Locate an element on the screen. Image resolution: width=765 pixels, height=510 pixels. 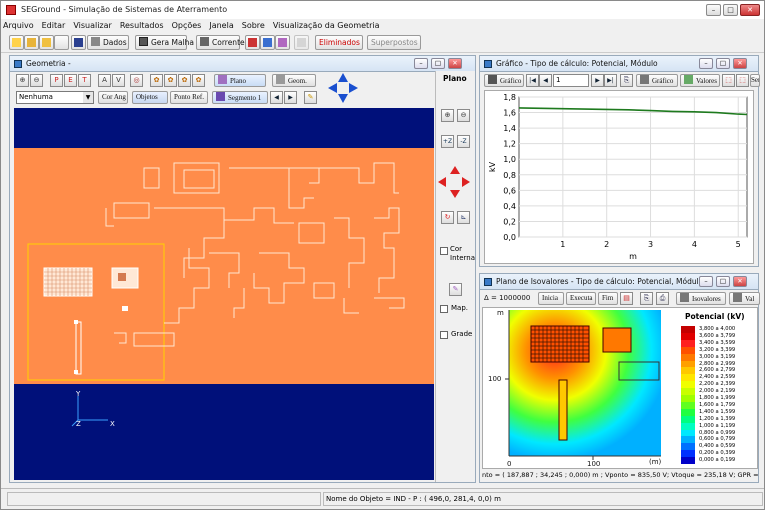
palette-icon: ▤ is located at coordinates (626, 298).